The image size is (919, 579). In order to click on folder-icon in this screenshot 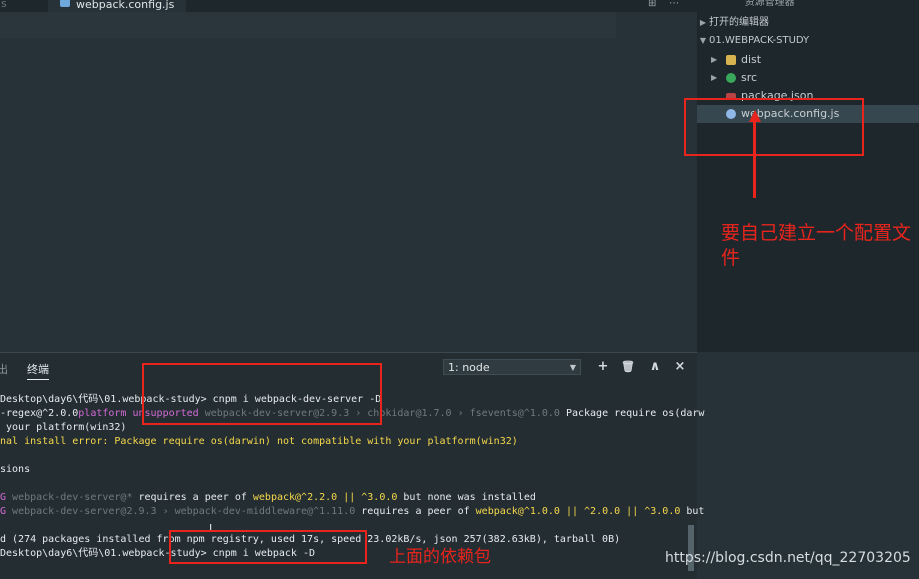, I will do `click(731, 60)`.